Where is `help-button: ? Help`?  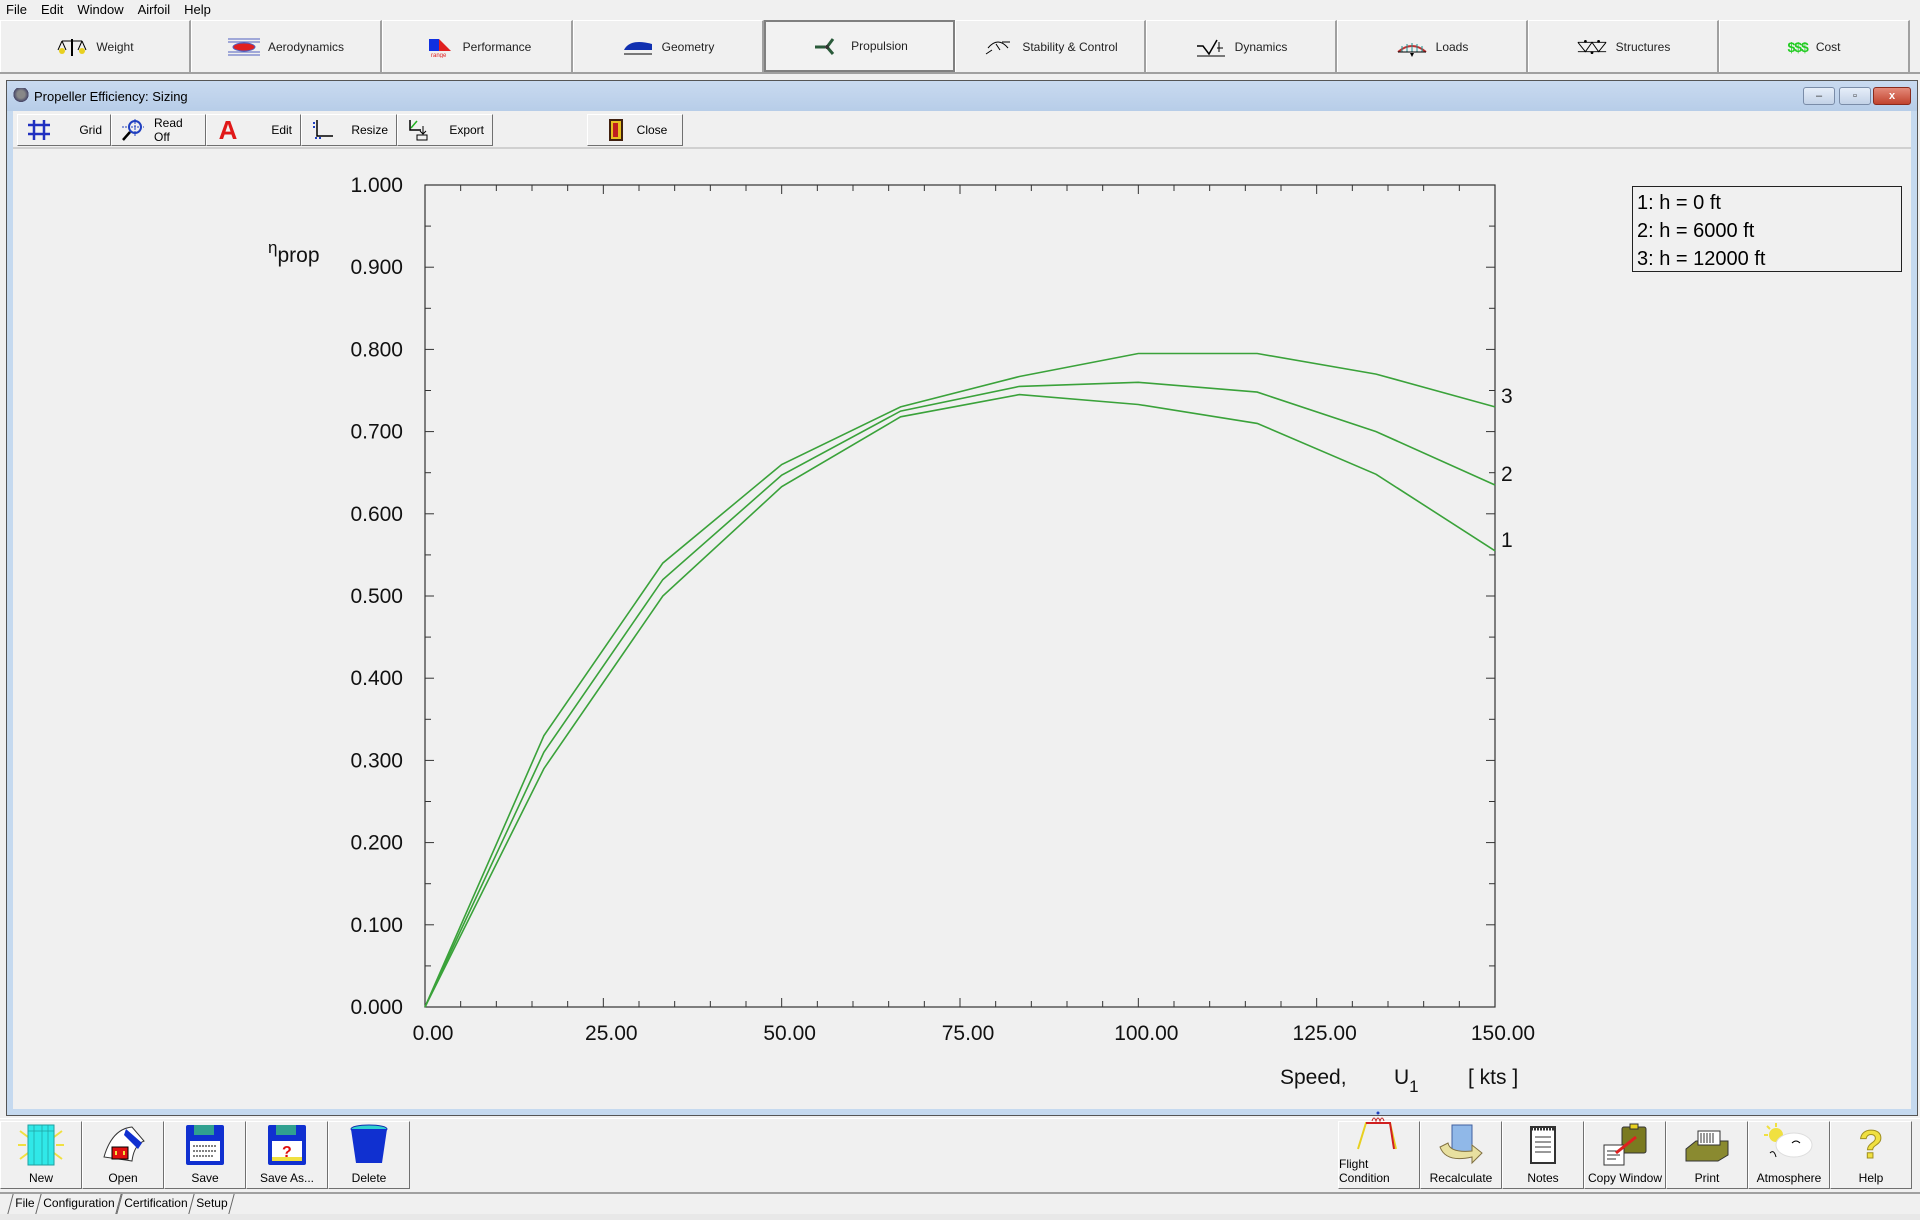
help-button: ? Help is located at coordinates (1871, 1155).